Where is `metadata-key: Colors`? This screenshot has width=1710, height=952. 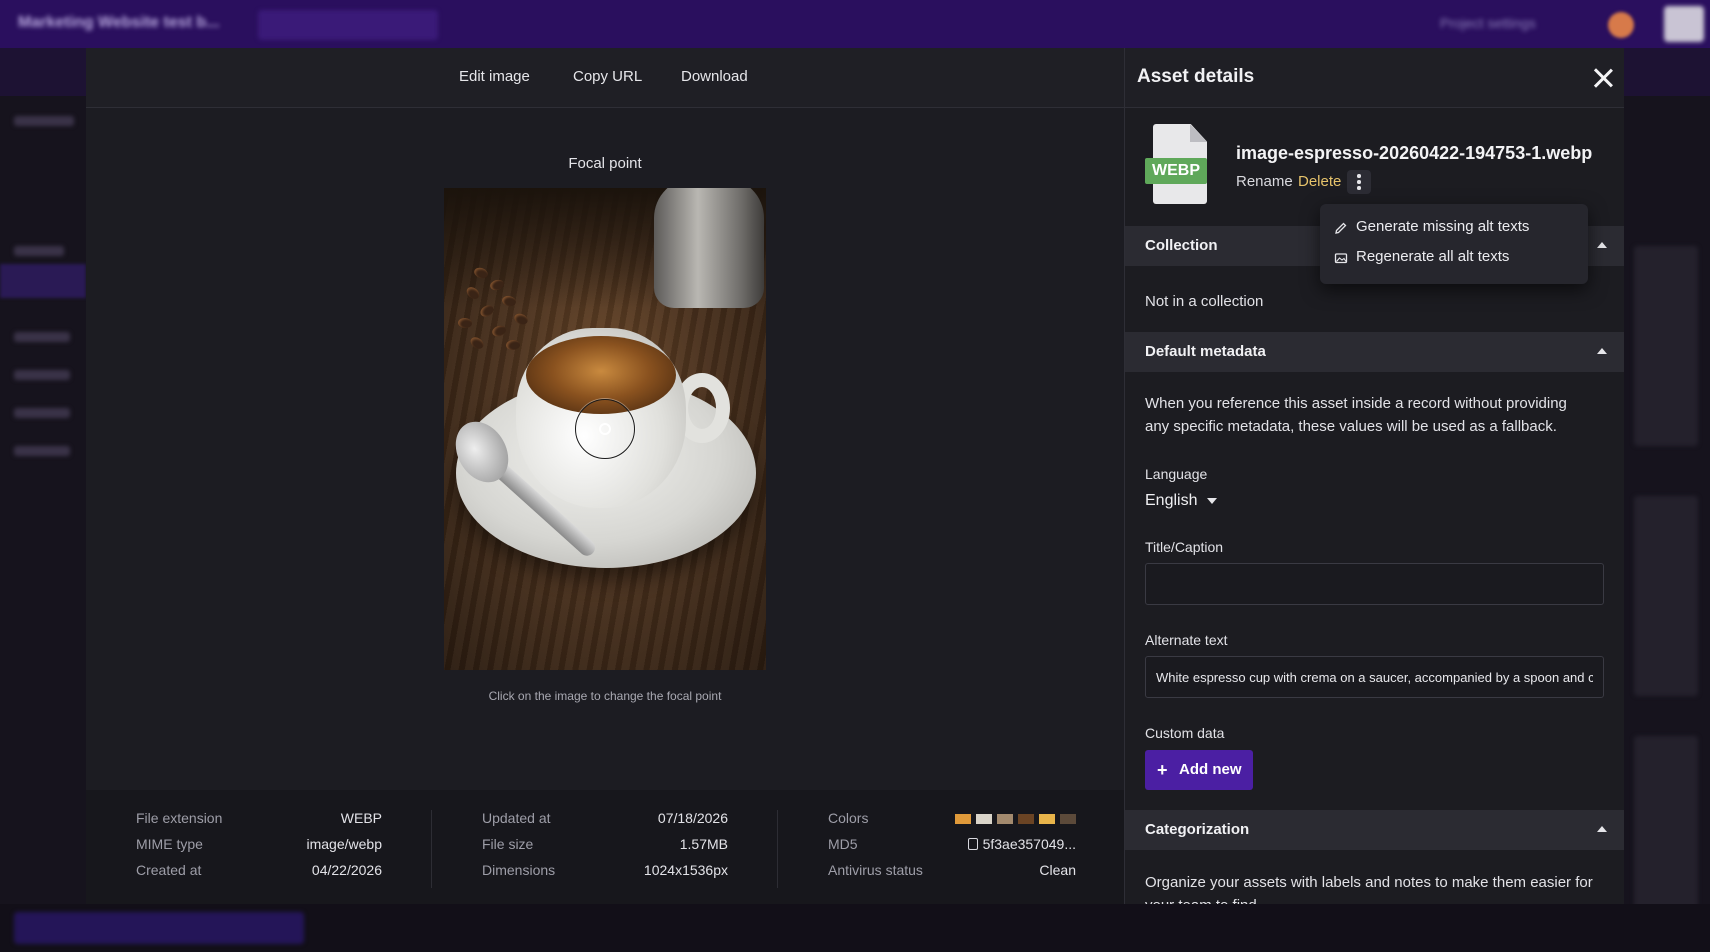
metadata-key: Colors is located at coordinates (848, 818).